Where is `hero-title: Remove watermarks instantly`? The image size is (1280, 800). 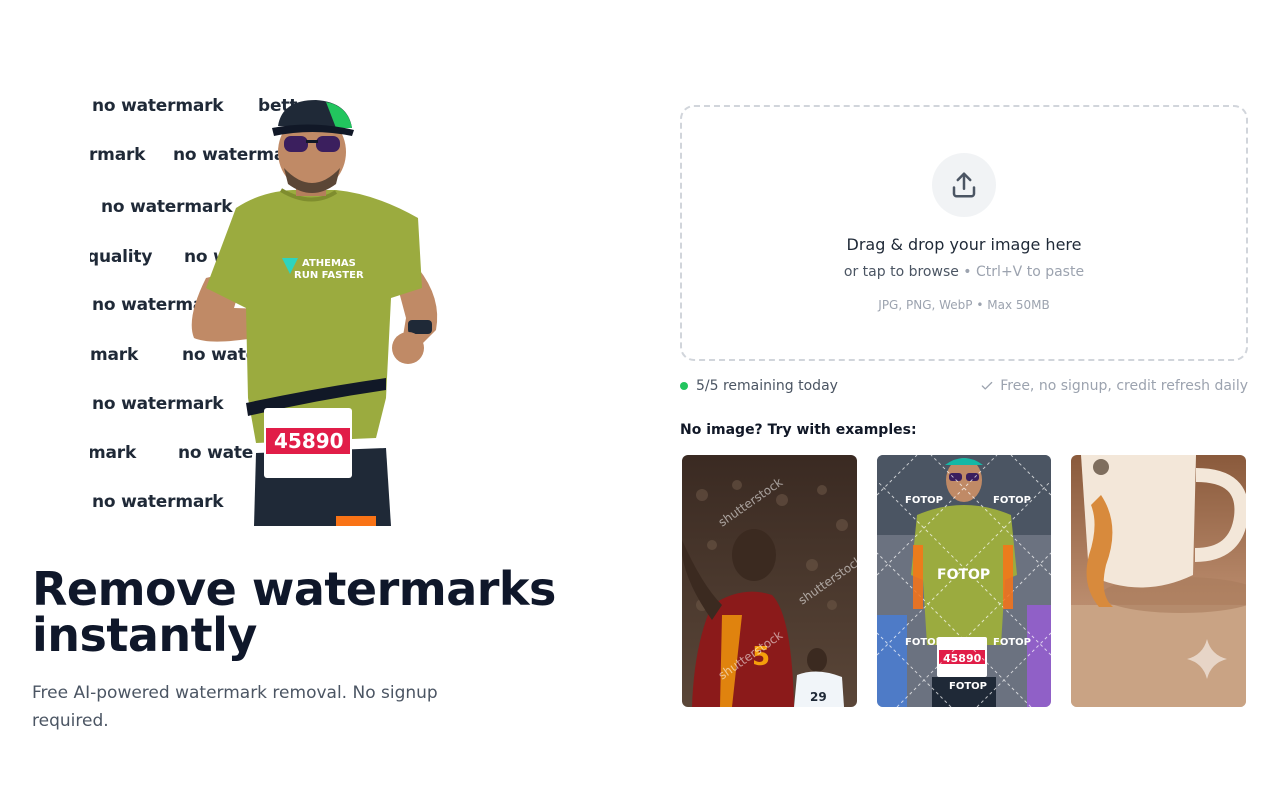
hero-title: Remove watermarks instantly is located at coordinates (294, 612).